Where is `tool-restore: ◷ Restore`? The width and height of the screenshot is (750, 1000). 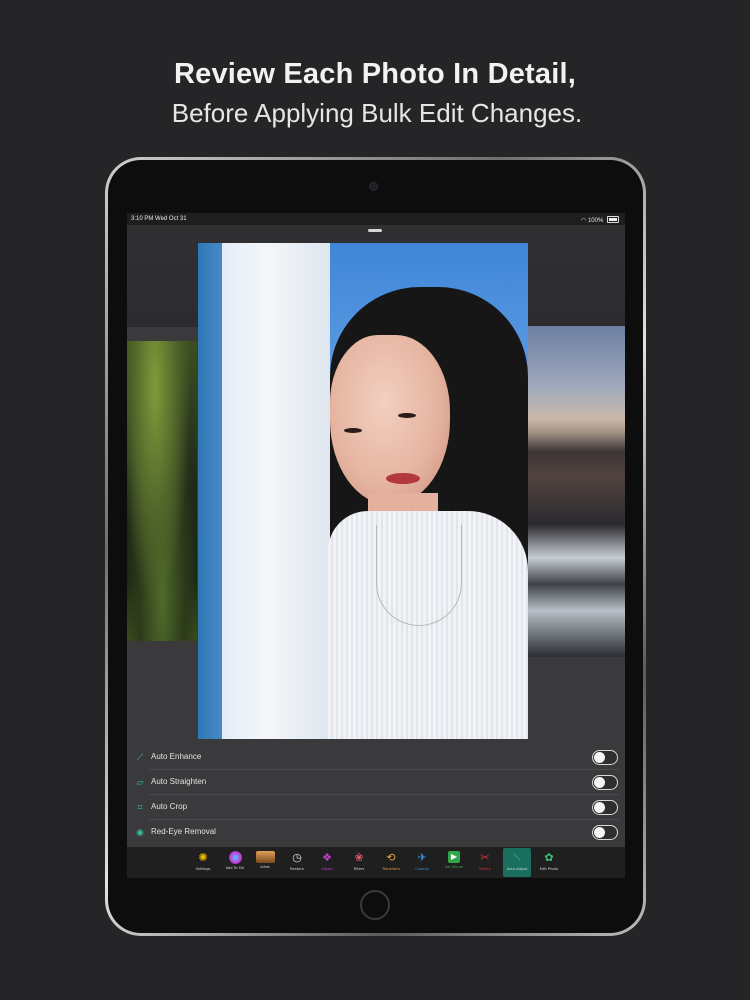 tool-restore: ◷ Restore is located at coordinates (297, 862).